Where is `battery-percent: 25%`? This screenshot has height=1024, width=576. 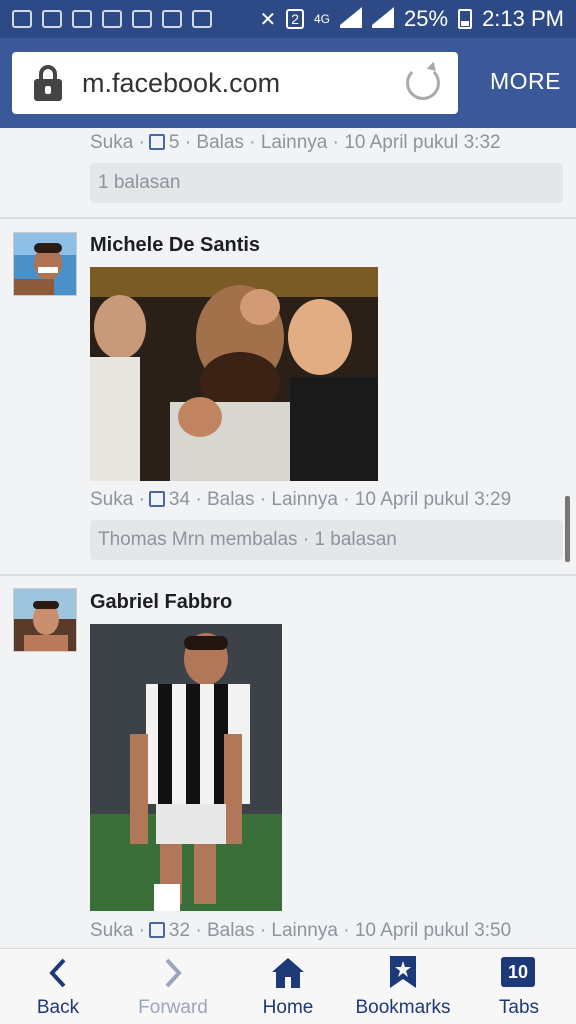 battery-percent: 25% is located at coordinates (426, 18).